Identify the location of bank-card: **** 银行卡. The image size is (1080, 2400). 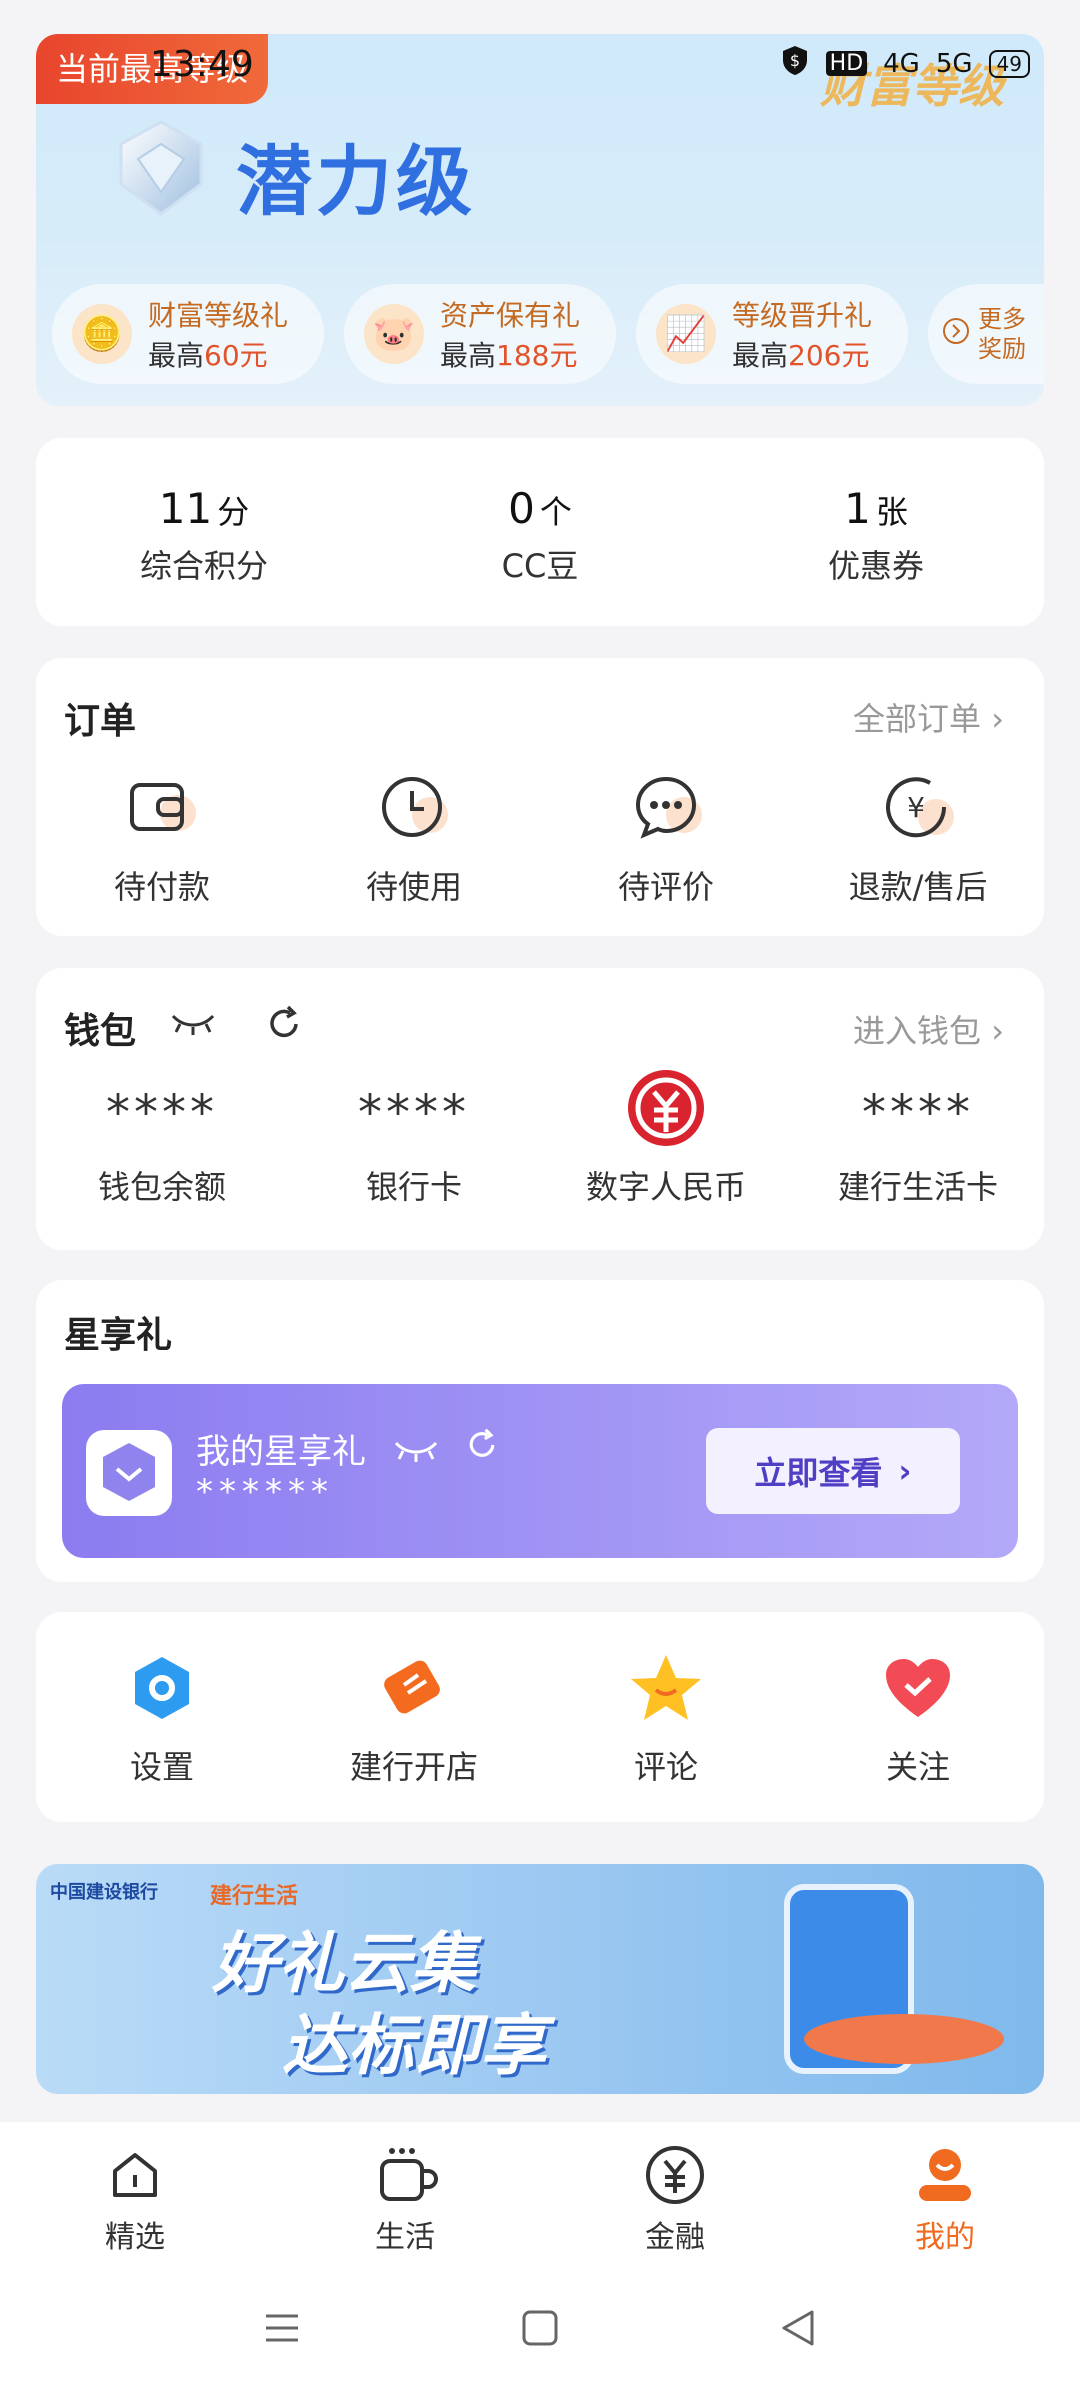
(414, 1138).